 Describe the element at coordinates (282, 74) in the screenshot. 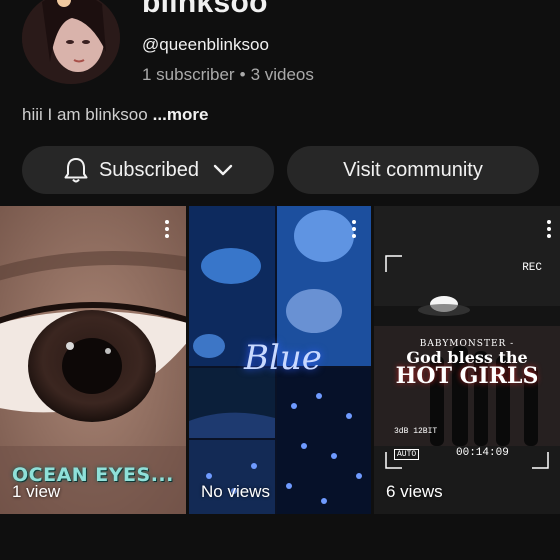

I see `video-count: 3 videos` at that location.